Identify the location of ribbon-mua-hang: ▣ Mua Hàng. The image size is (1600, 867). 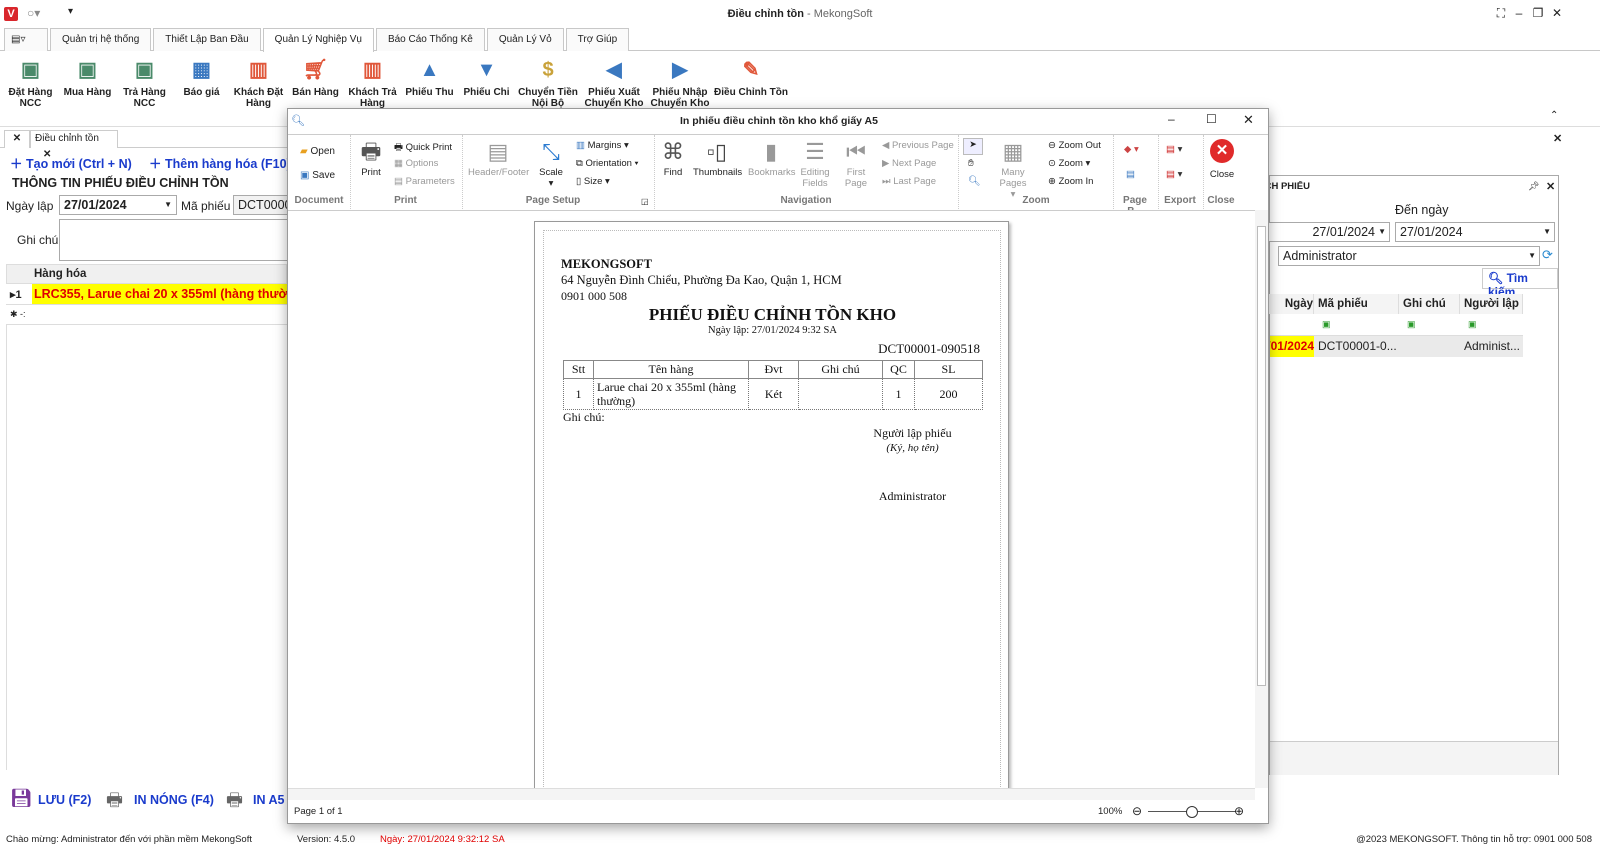
(87, 88).